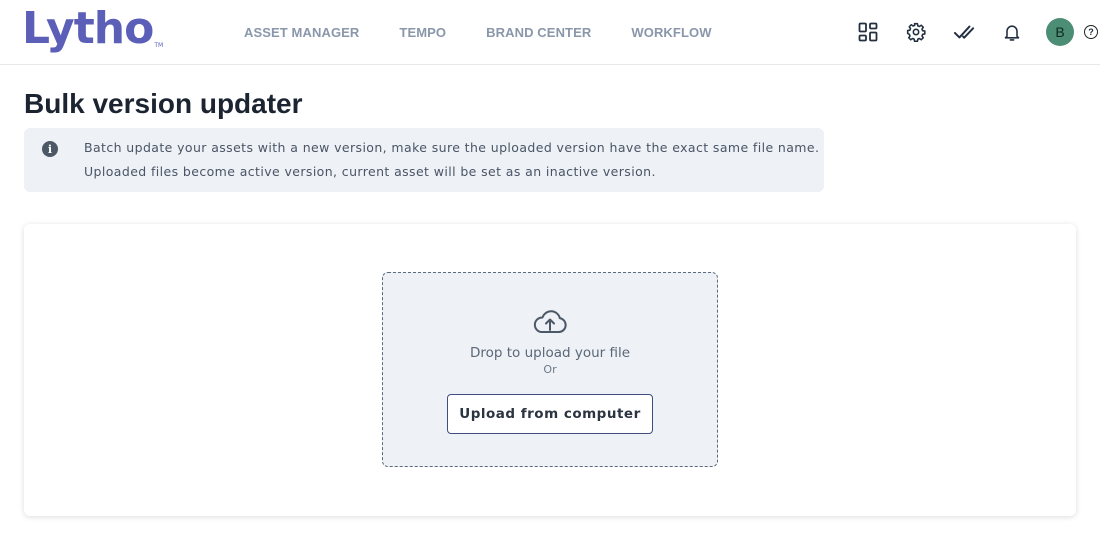 This screenshot has height=550, width=1100. Describe the element at coordinates (88, 28) in the screenshot. I see `logo-text: Lytho` at that location.